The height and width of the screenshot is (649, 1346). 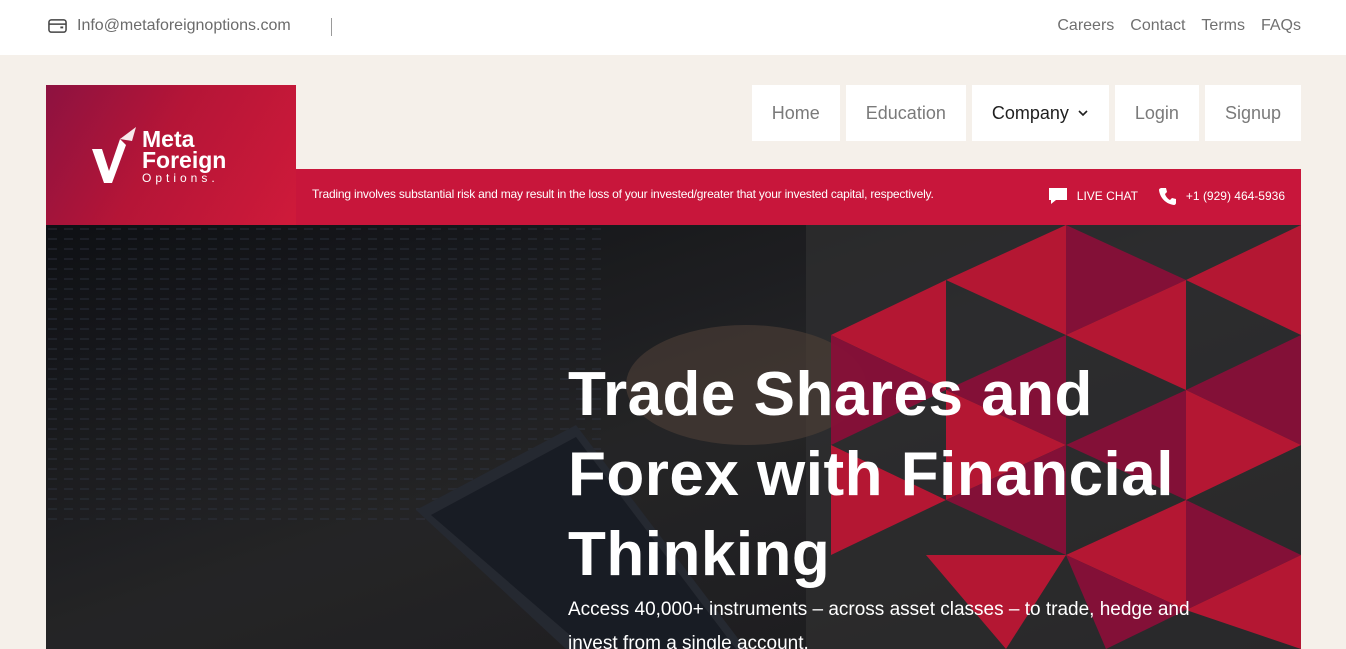 What do you see at coordinates (180, 178) in the screenshot?
I see `logo-options: Options.` at bounding box center [180, 178].